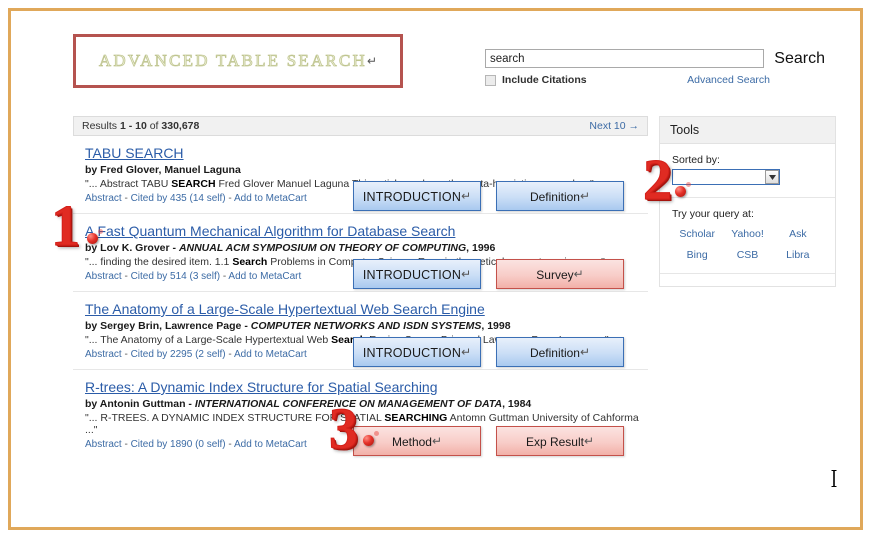 The width and height of the screenshot is (871, 538). I want to click on results-total: 330,678, so click(180, 126).